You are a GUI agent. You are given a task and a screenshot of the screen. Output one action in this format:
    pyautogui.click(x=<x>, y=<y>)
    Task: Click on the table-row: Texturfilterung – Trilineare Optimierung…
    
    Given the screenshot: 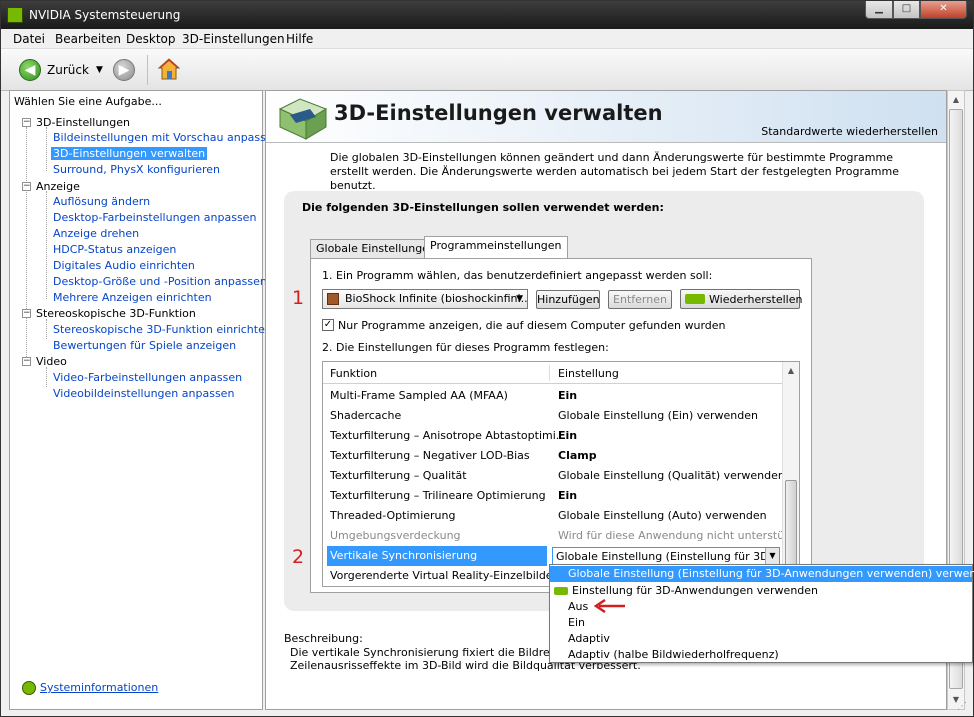 What is the action you would take?
    pyautogui.click(x=553, y=496)
    